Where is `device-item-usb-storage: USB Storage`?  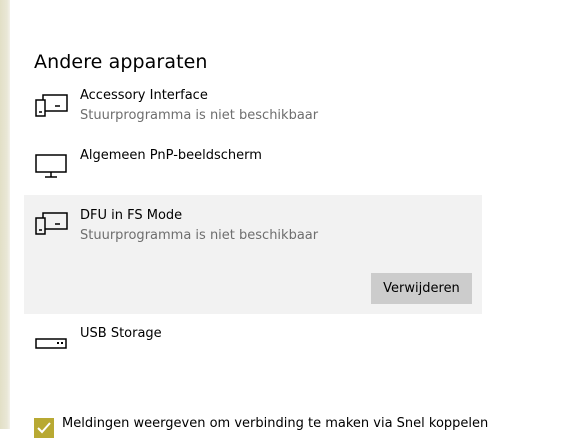 device-item-usb-storage: USB Storage is located at coordinates (253, 344).